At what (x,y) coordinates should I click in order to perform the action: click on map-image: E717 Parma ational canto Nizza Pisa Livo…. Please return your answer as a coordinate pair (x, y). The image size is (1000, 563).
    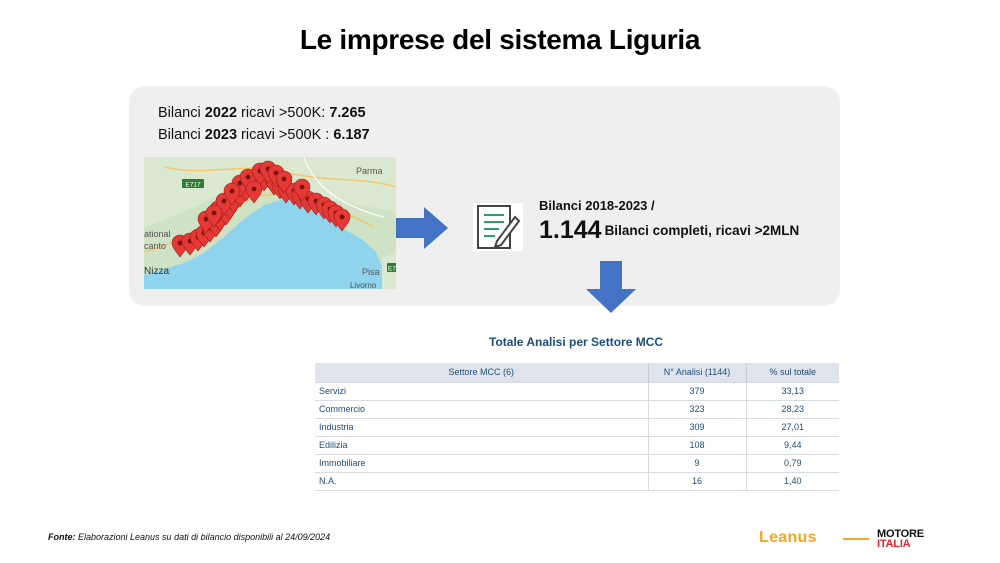
    Looking at the image, I should click on (270, 223).